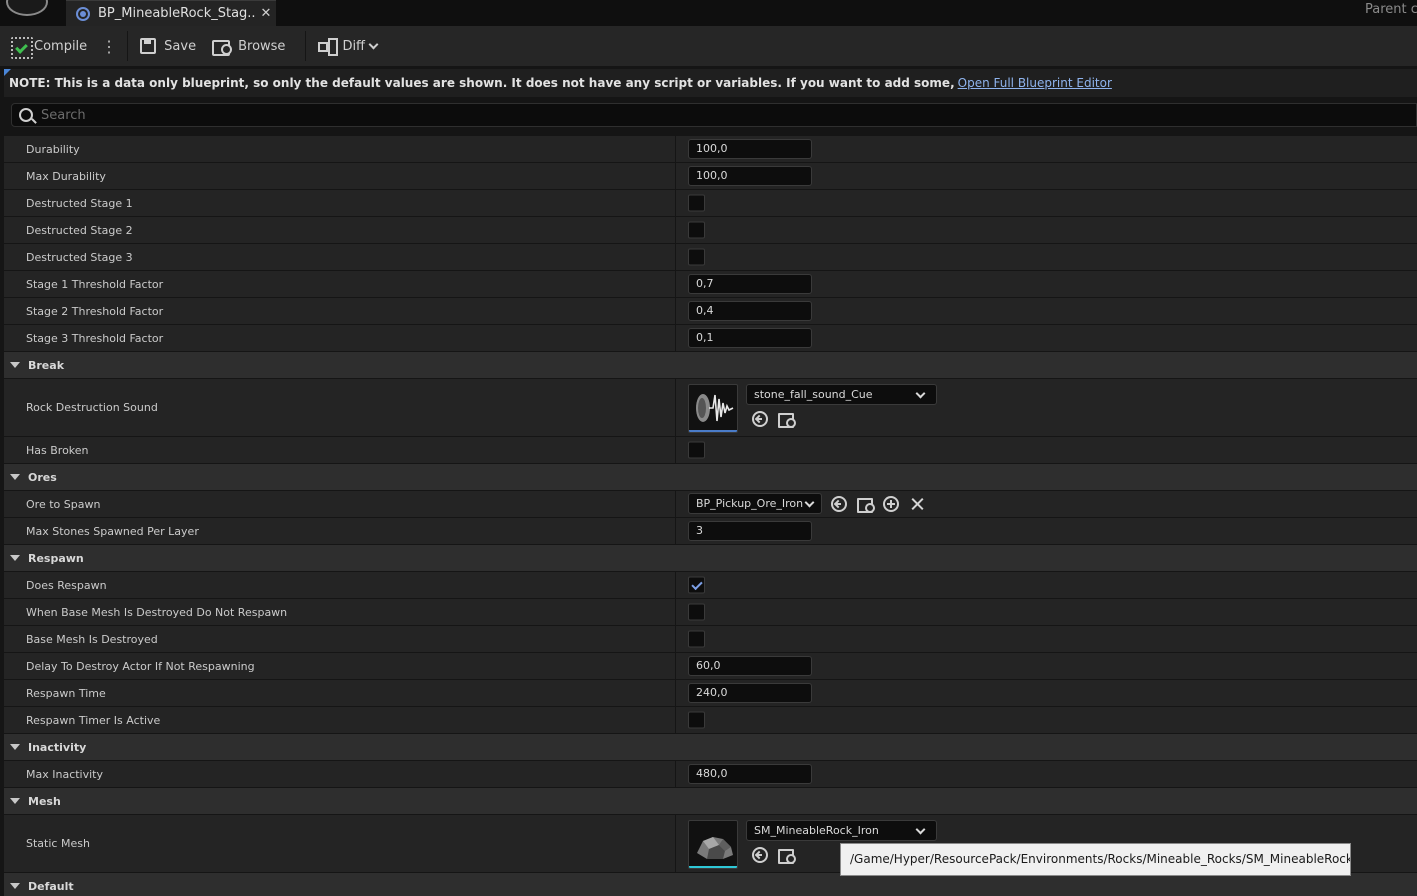  Describe the element at coordinates (750, 176) in the screenshot. I see `max-durability-field: 100,0` at that location.